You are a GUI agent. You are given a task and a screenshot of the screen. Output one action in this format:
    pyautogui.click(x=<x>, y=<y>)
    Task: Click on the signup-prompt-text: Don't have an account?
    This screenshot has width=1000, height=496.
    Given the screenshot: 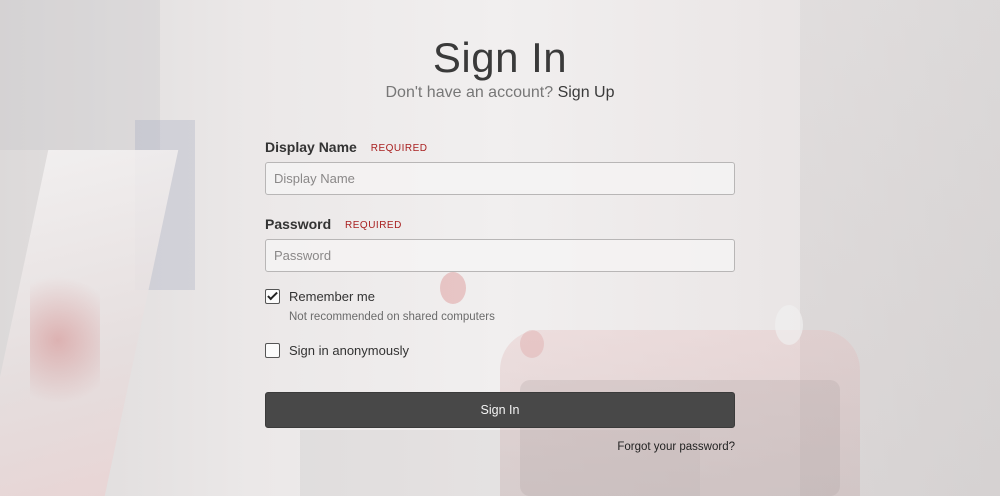 What is the action you would take?
    pyautogui.click(x=469, y=92)
    